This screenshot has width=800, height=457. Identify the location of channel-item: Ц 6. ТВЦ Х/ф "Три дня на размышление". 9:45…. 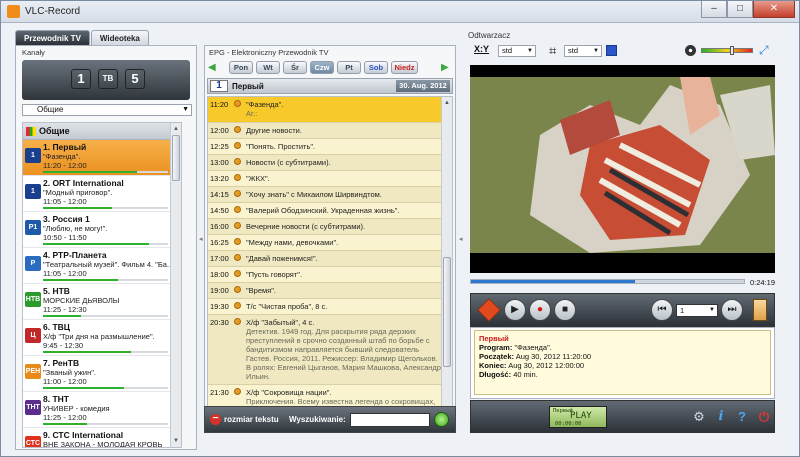
(102, 338).